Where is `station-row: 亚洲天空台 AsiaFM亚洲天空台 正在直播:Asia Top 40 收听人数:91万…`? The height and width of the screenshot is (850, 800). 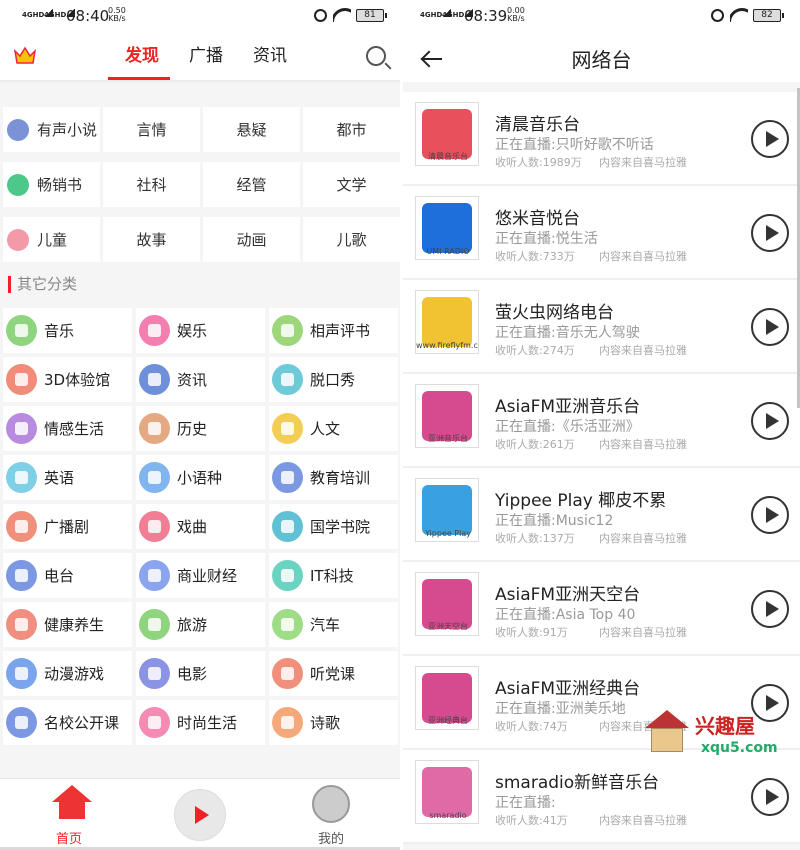 station-row: 亚洲天空台 AsiaFM亚洲天空台 正在直播:Asia Top 40 收听人数:91万… is located at coordinates (601, 609).